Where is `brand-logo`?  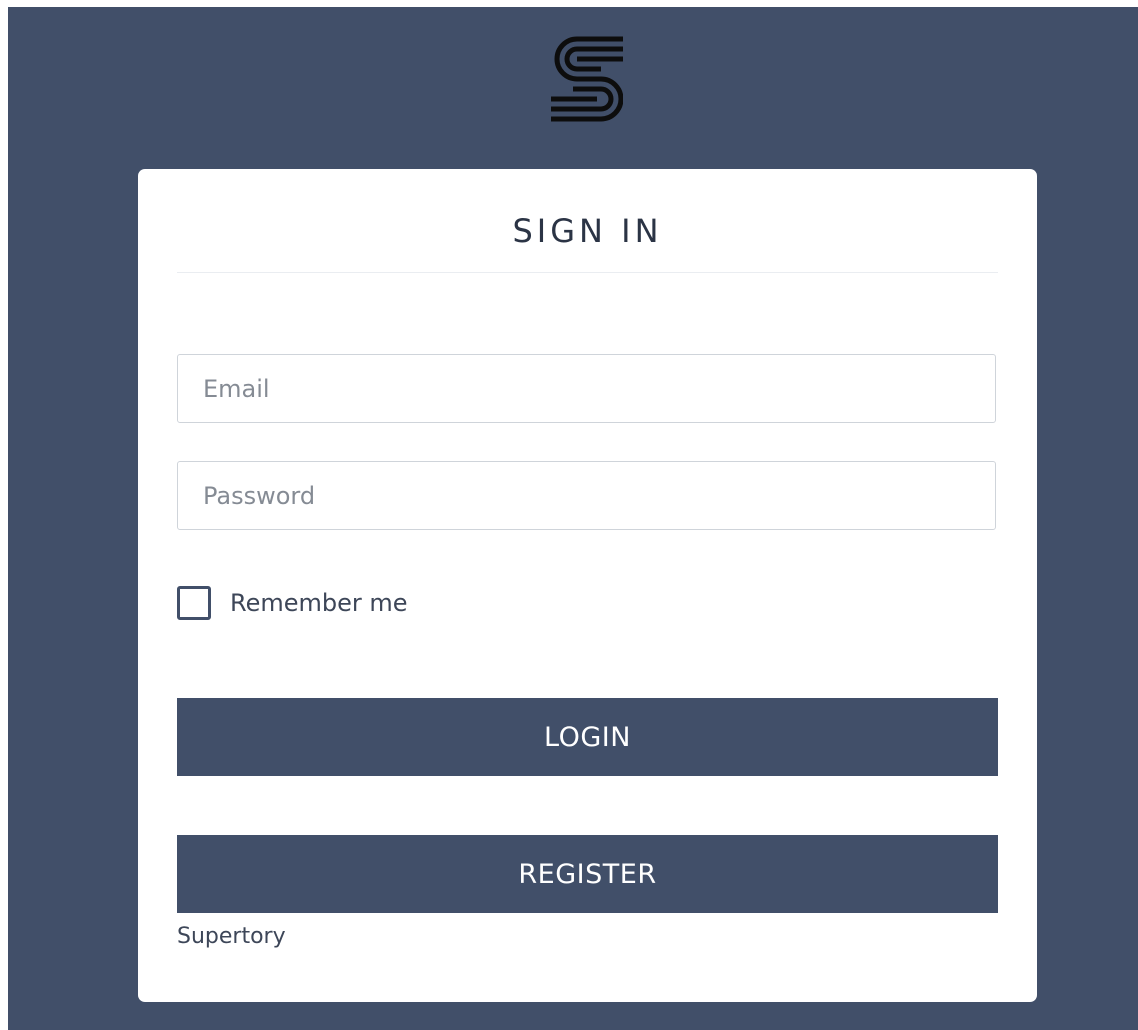
brand-logo is located at coordinates (587, 79).